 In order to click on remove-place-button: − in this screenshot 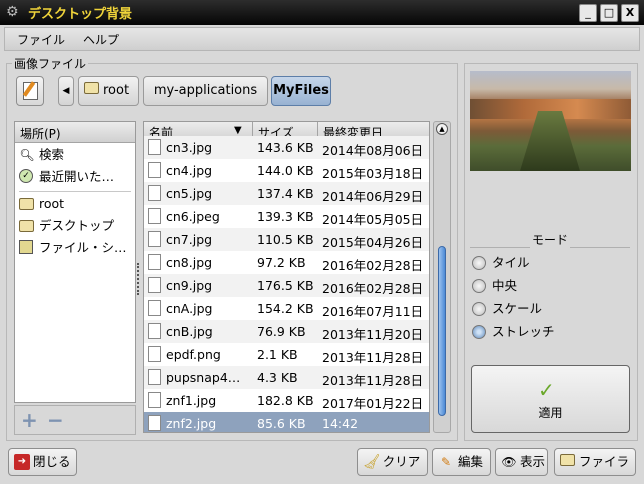, I will do `click(55, 420)`.